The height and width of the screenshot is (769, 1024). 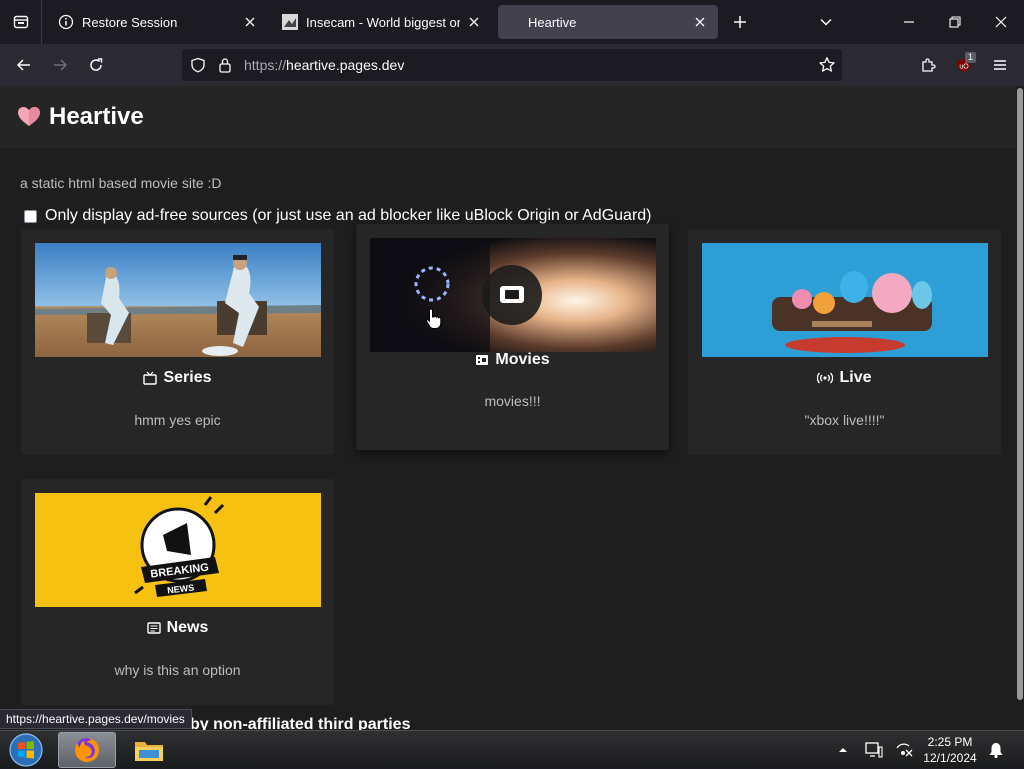 I want to click on tab-insecam: Insecam - World biggest online, so click(x=382, y=22).